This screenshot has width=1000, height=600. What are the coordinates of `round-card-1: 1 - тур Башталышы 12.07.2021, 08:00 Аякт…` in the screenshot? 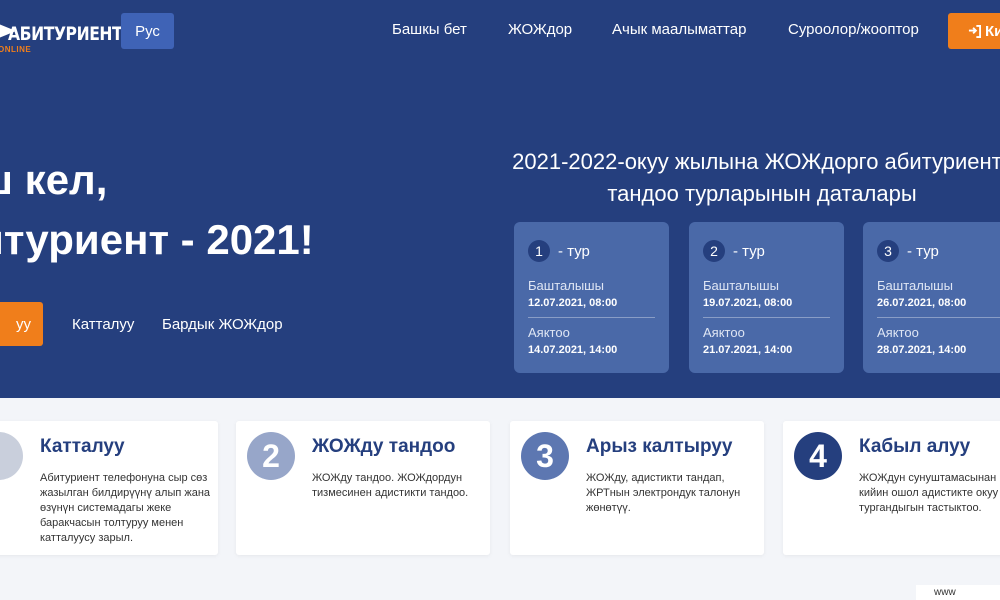 It's located at (591, 297).